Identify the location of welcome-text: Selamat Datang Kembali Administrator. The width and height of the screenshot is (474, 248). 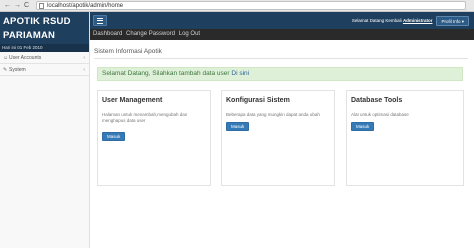
(392, 20).